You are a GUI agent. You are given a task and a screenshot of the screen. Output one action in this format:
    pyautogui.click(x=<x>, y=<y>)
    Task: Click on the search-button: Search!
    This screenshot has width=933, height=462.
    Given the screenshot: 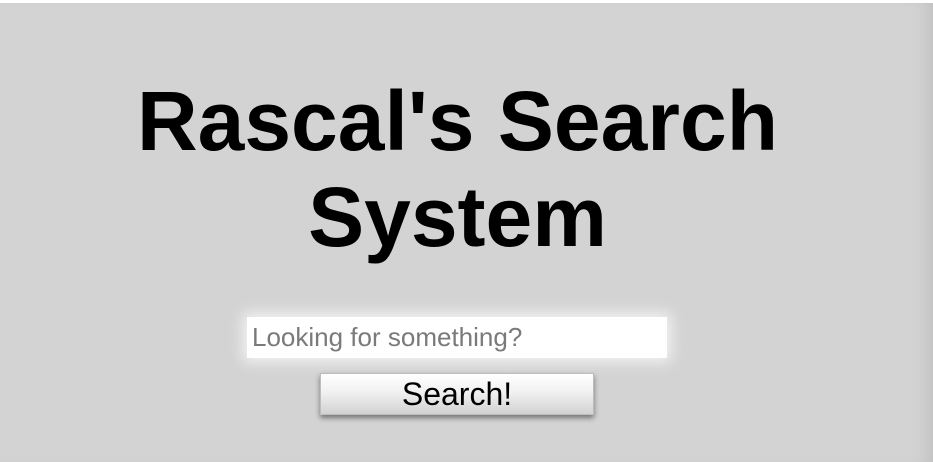 What is the action you would take?
    pyautogui.click(x=457, y=394)
    